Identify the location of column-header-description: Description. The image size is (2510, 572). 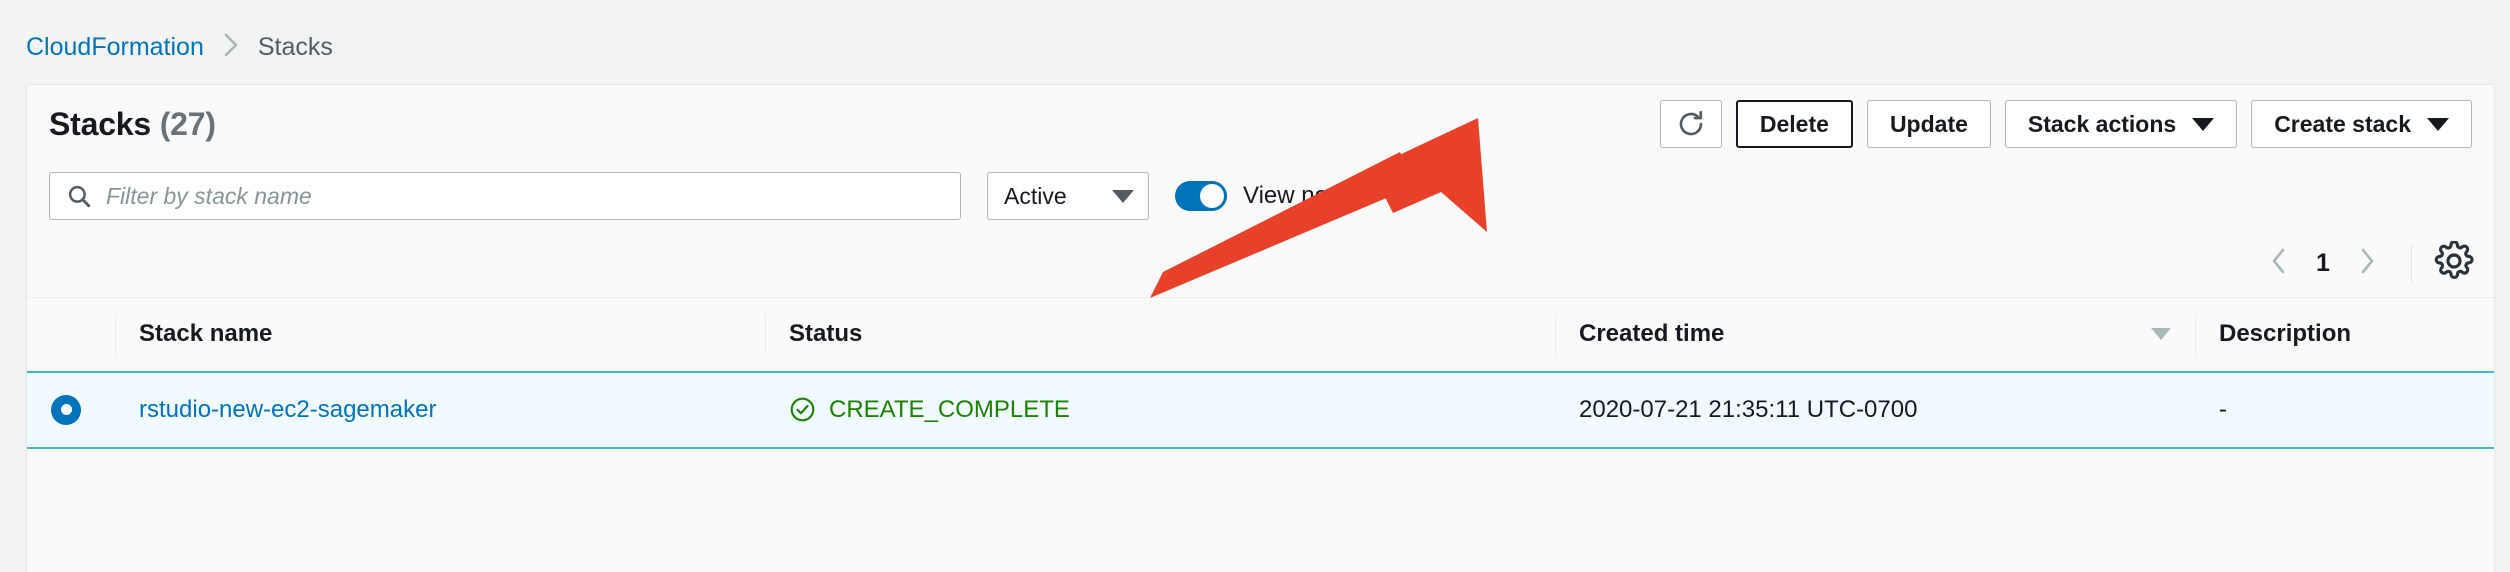
(2344, 334).